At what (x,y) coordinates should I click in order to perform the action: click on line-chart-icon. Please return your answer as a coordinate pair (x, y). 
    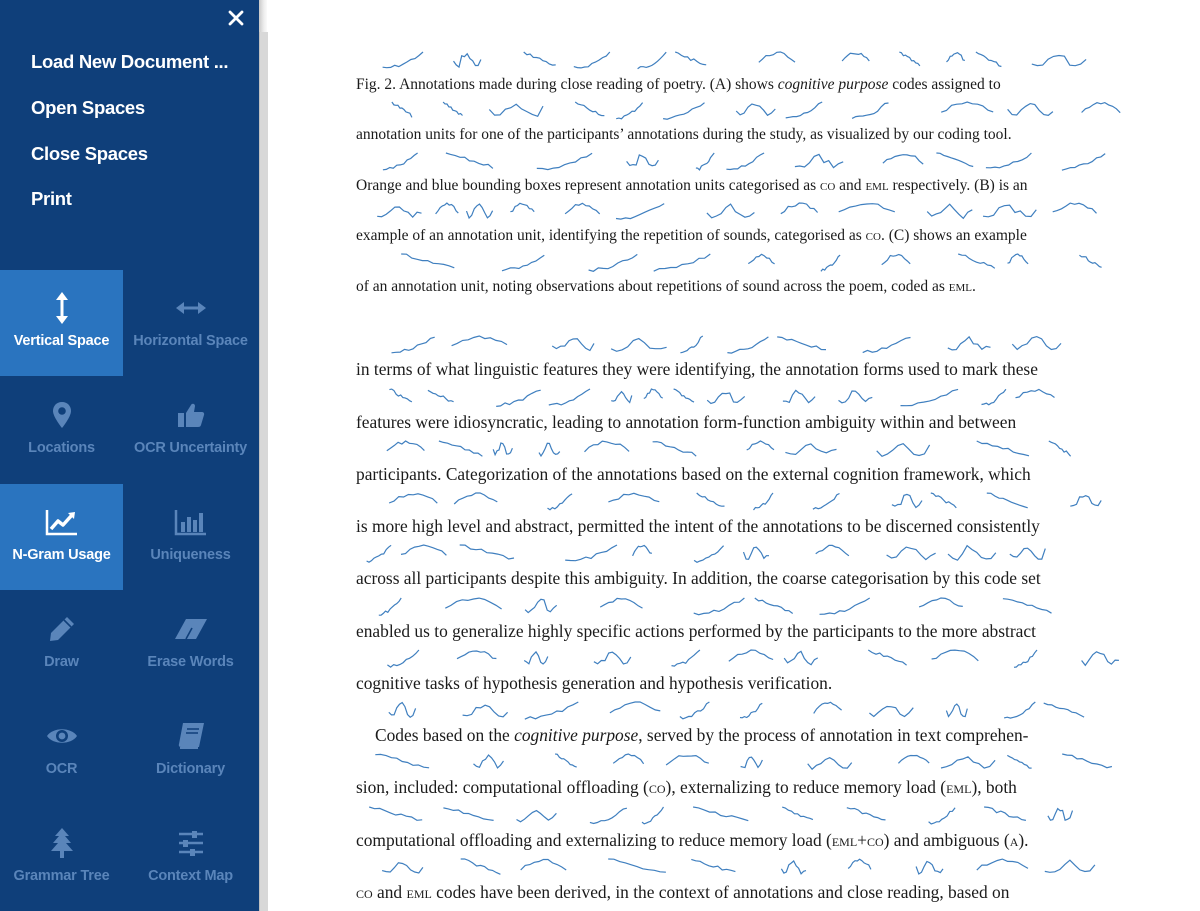
    Looking at the image, I should click on (61, 523).